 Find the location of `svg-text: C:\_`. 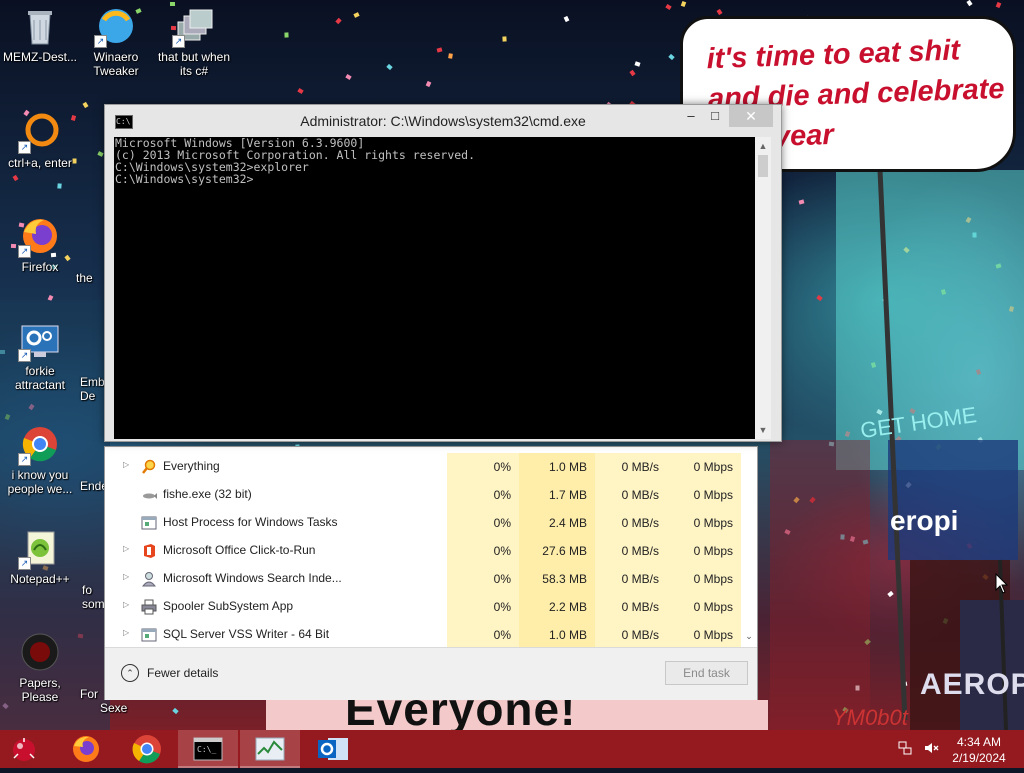

svg-text: C:\_ is located at coordinates (206, 749).